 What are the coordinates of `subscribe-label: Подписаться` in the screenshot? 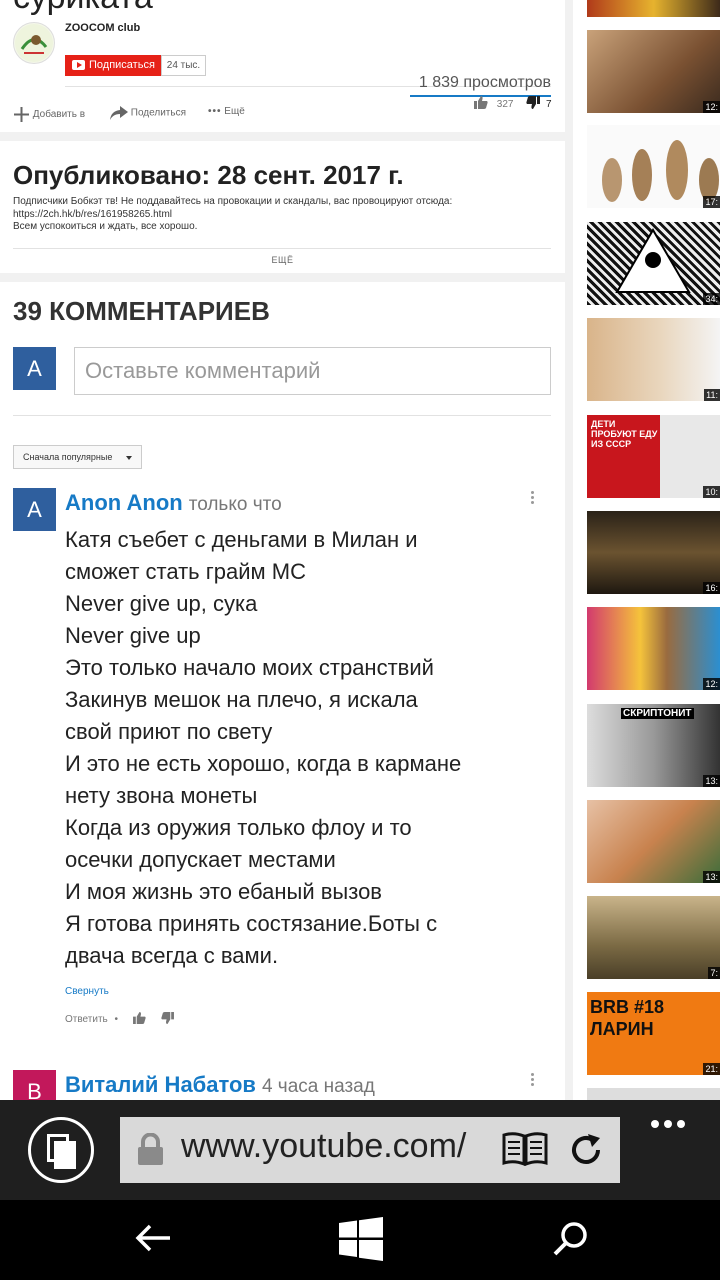 It's located at (122, 65).